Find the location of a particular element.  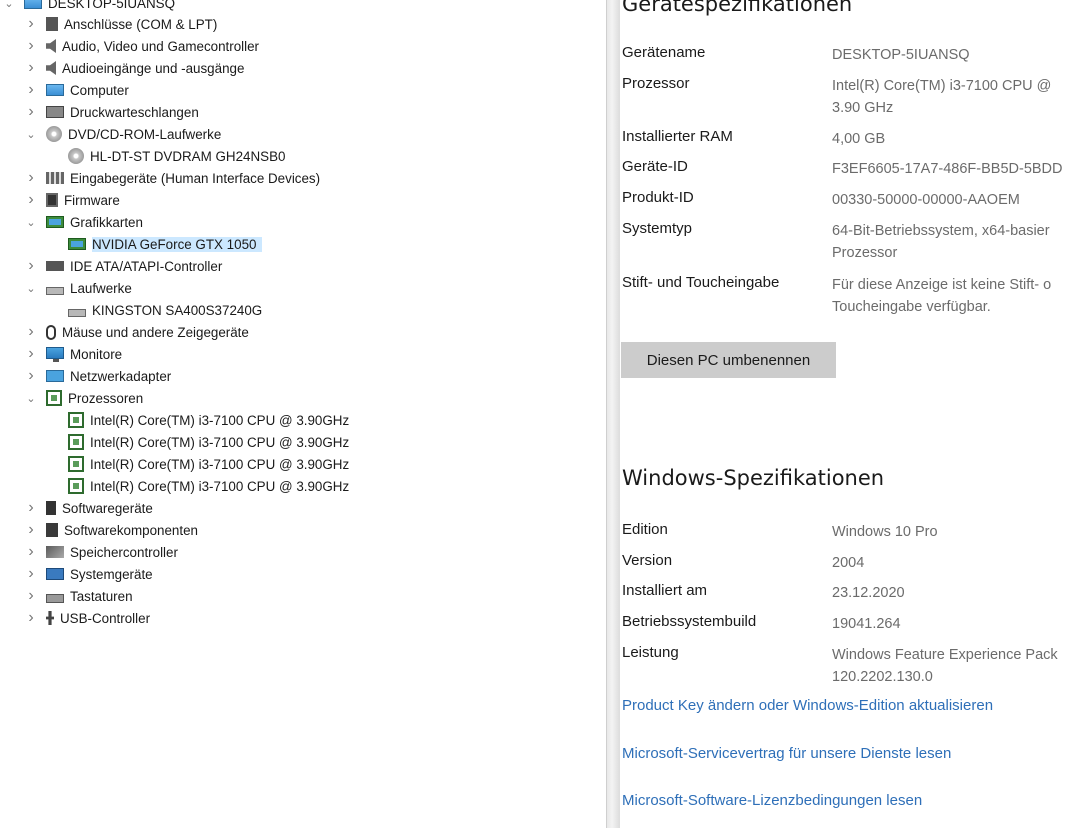

device-spec-value: Für diese Anzeige ist keine Stift- o is located at coordinates (941, 285).